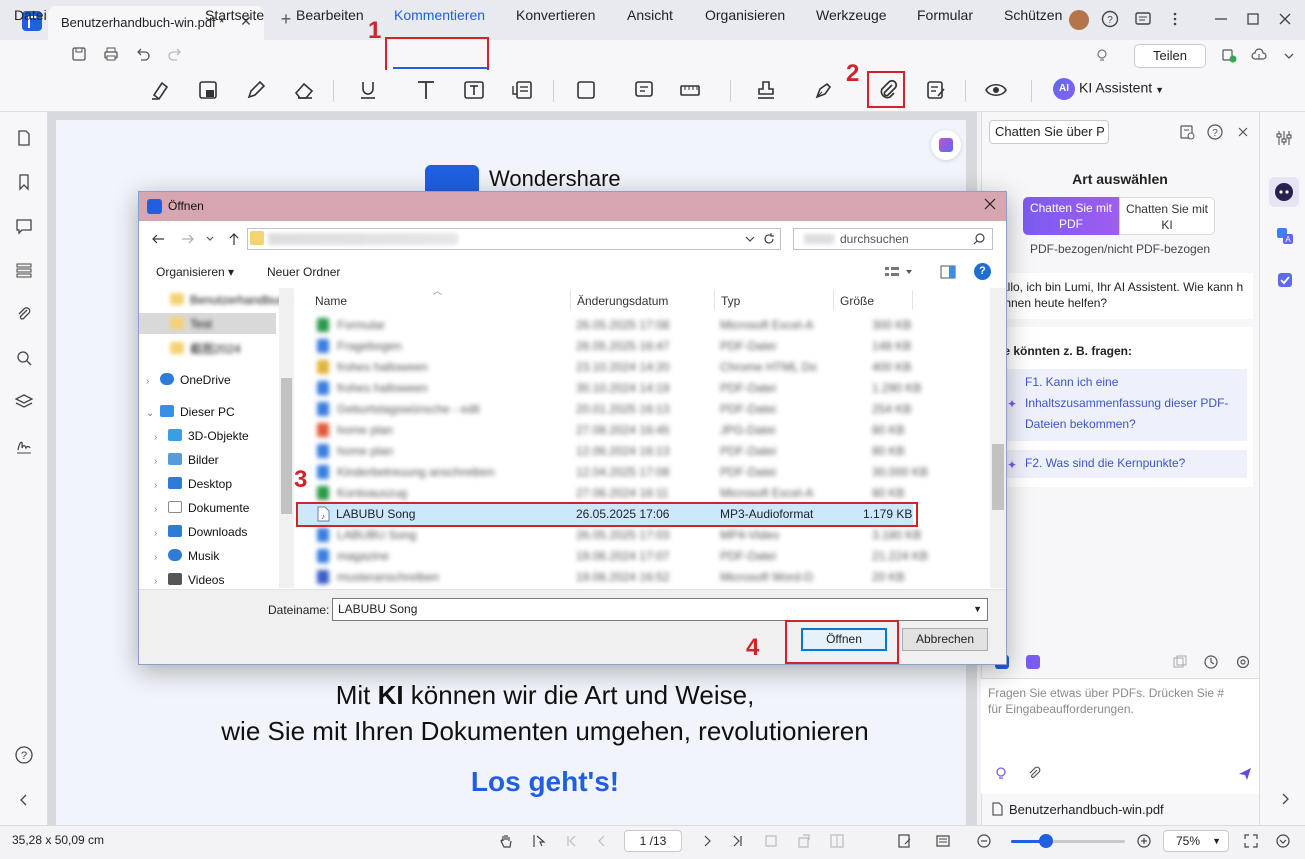 The width and height of the screenshot is (1305, 859). Describe the element at coordinates (210, 239) in the screenshot. I see `recent-locations-icon` at that location.